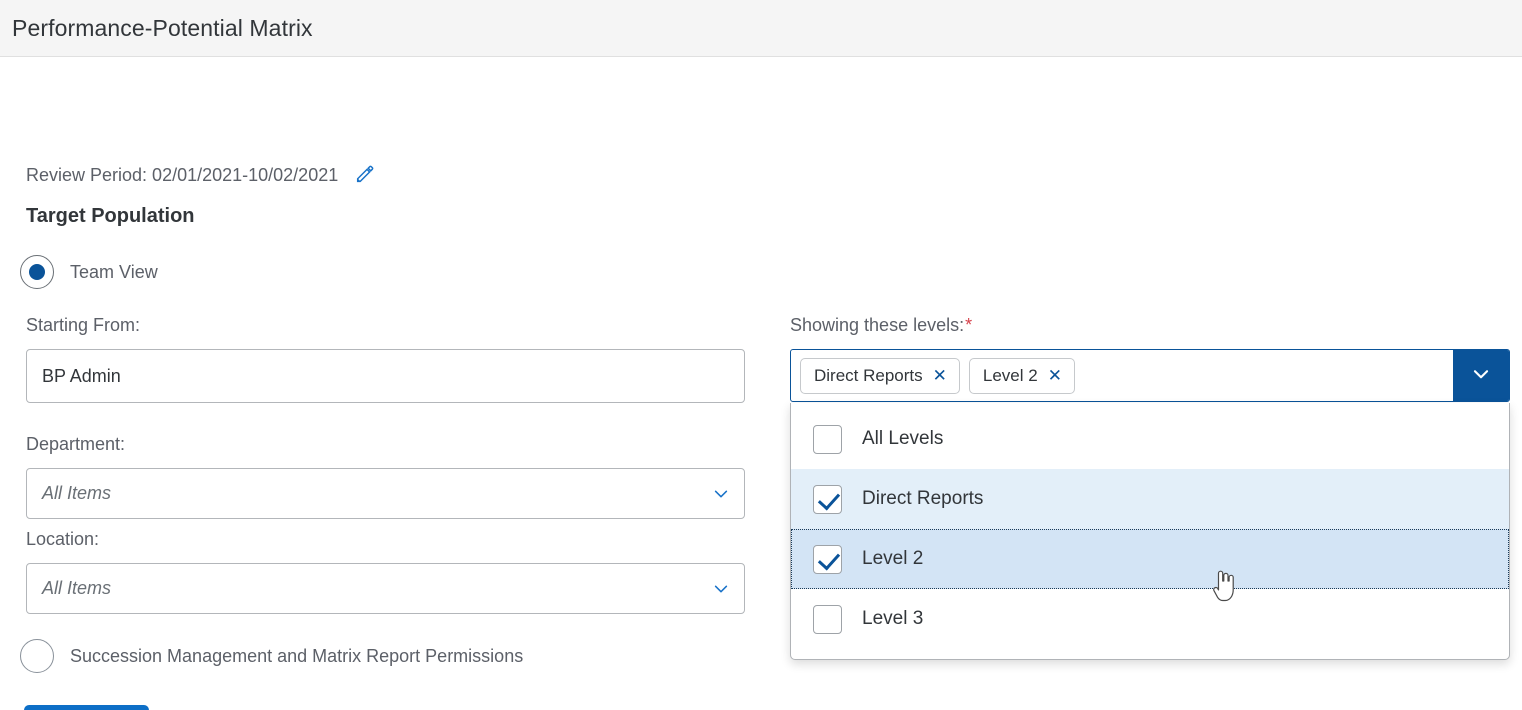 Image resolution: width=1522 pixels, height=710 pixels. What do you see at coordinates (923, 498) in the screenshot?
I see `list-item-label: Direct Reports` at bounding box center [923, 498].